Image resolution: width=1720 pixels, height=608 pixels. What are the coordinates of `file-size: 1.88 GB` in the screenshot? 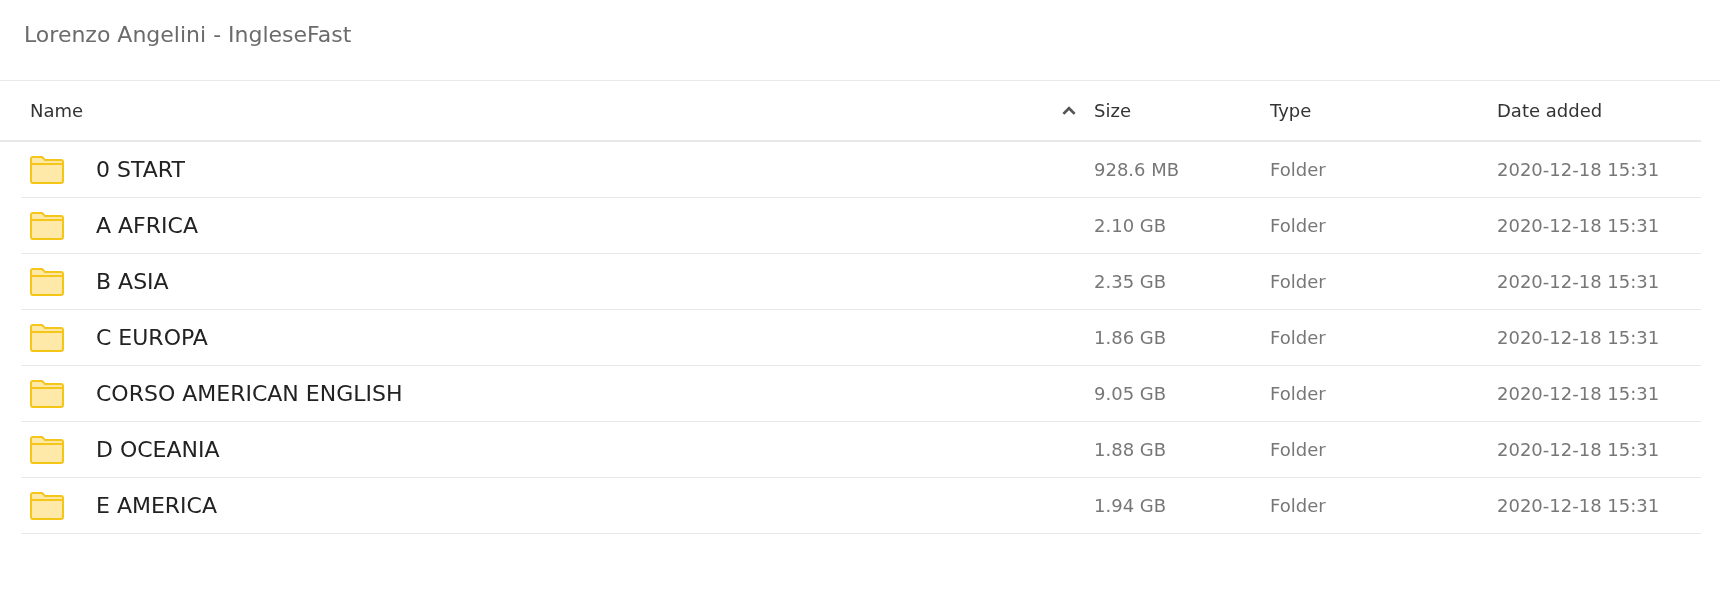 It's located at (1130, 449).